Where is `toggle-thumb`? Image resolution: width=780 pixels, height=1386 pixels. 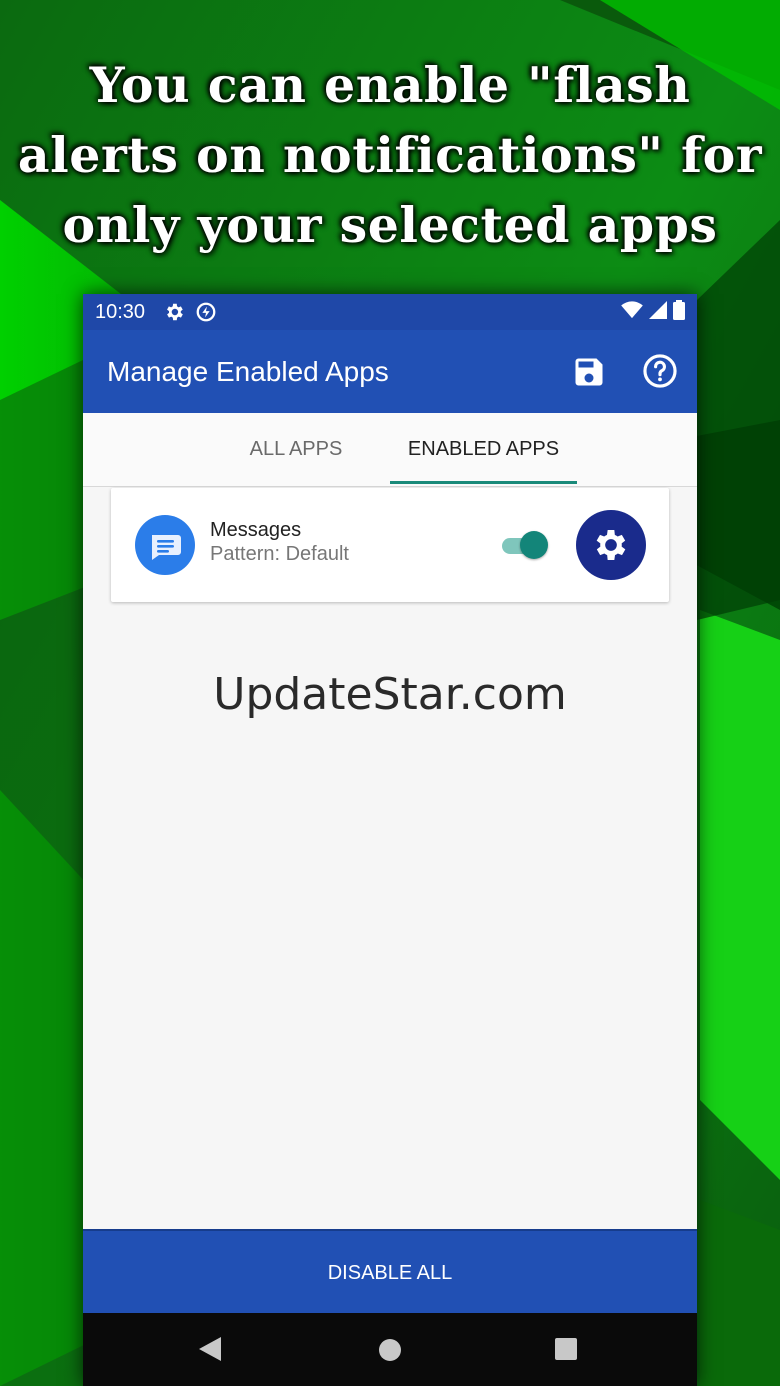 toggle-thumb is located at coordinates (534, 545).